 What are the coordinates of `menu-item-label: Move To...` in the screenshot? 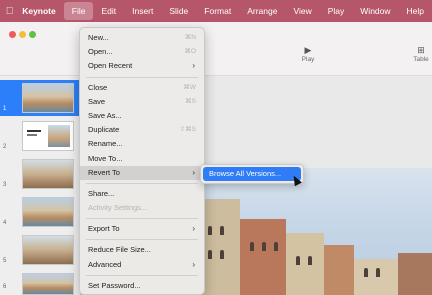 It's located at (105, 158).